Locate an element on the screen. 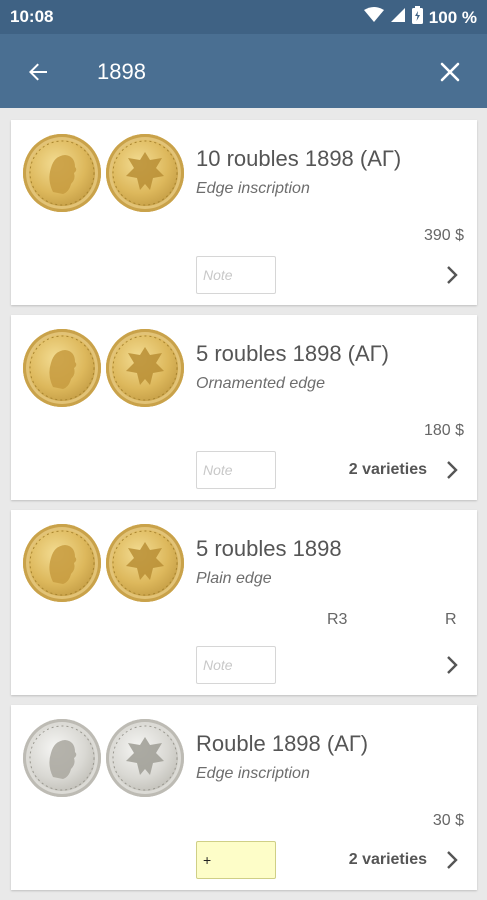 The width and height of the screenshot is (487, 900). search-toolbar is located at coordinates (243, 71).